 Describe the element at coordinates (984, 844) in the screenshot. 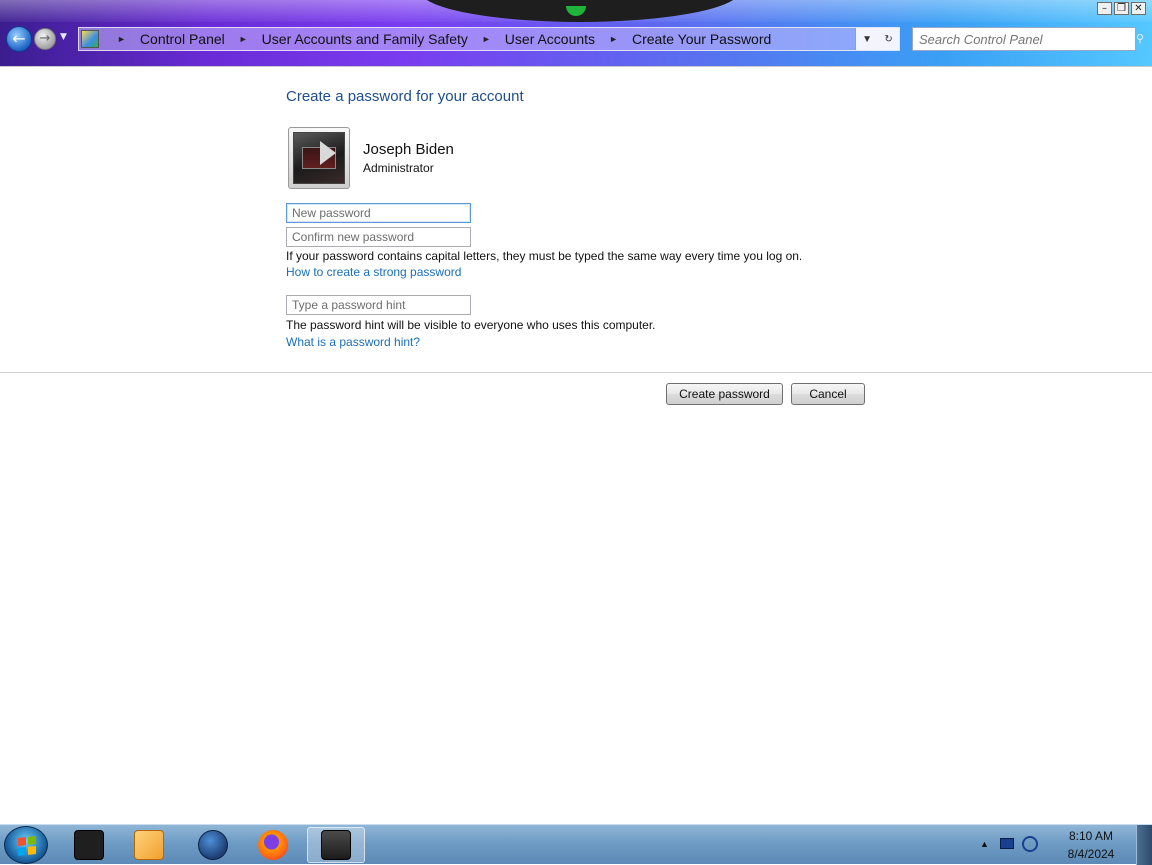

I see `show-hidden-icons-button: ▲` at that location.